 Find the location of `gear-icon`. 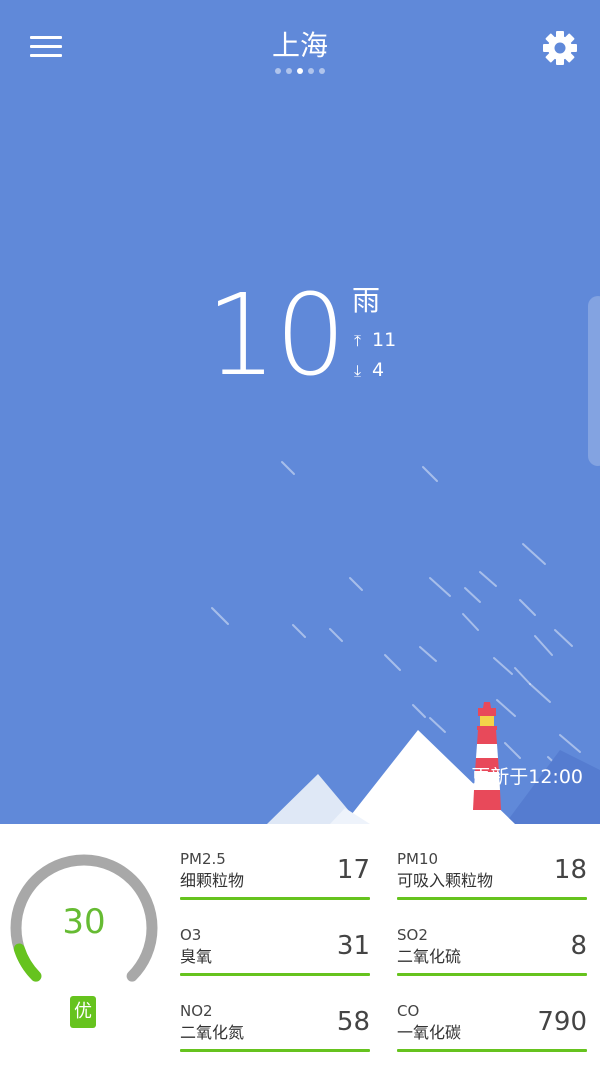

gear-icon is located at coordinates (560, 48).